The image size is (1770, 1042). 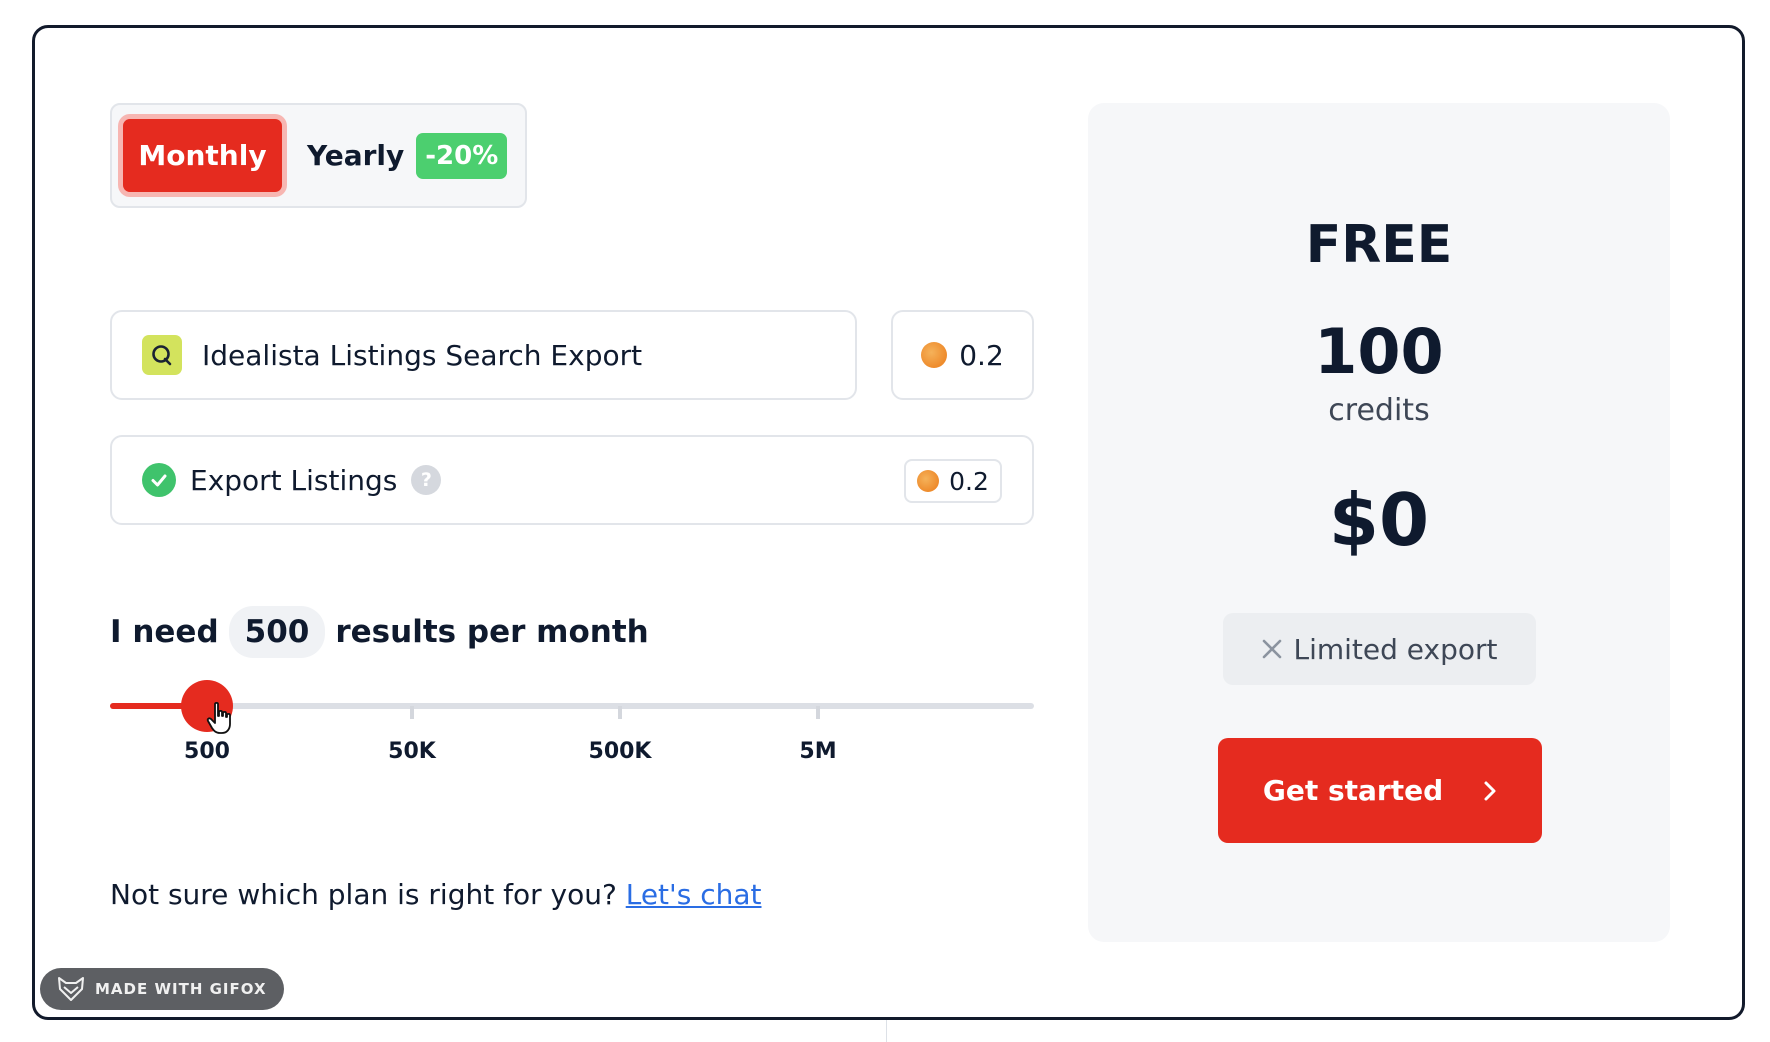 What do you see at coordinates (426, 480) in the screenshot?
I see `help-icon: ?` at bounding box center [426, 480].